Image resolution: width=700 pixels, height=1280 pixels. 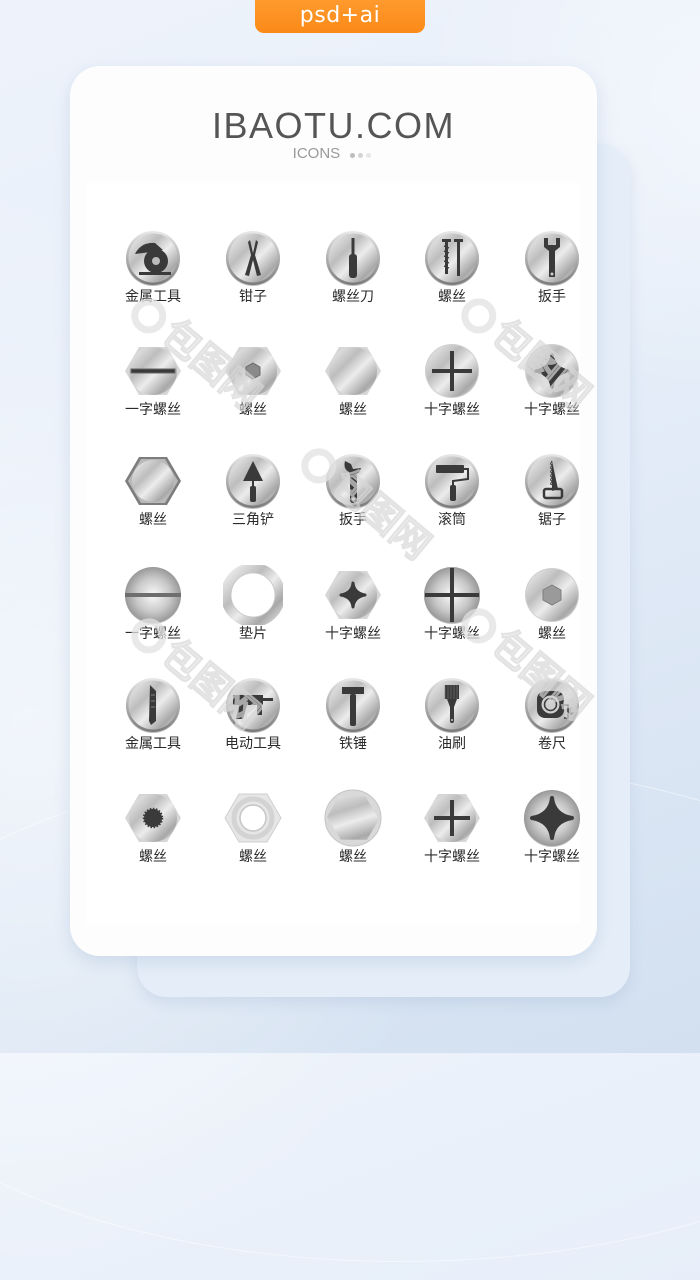 What do you see at coordinates (452, 818) in the screenshot?
I see `phillips-hex-screw-icon` at bounding box center [452, 818].